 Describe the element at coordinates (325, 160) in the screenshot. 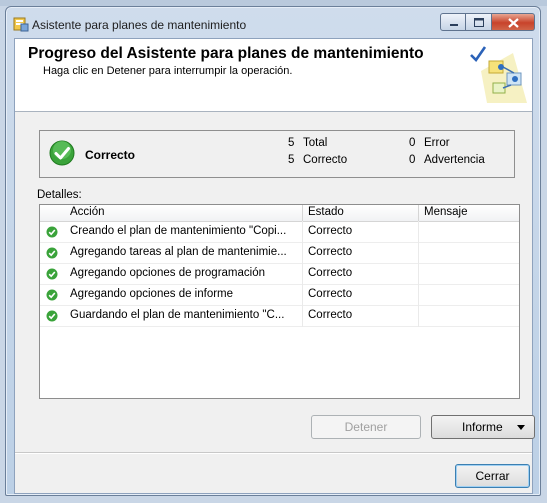

I see `success-label: Correcto` at that location.